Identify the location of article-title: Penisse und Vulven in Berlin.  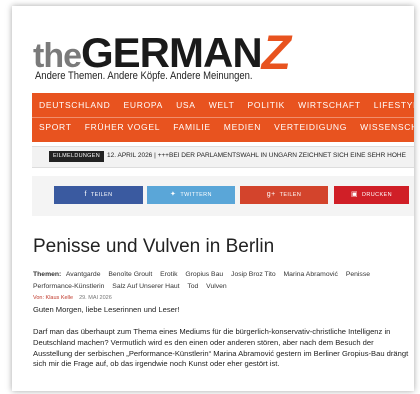
(154, 246).